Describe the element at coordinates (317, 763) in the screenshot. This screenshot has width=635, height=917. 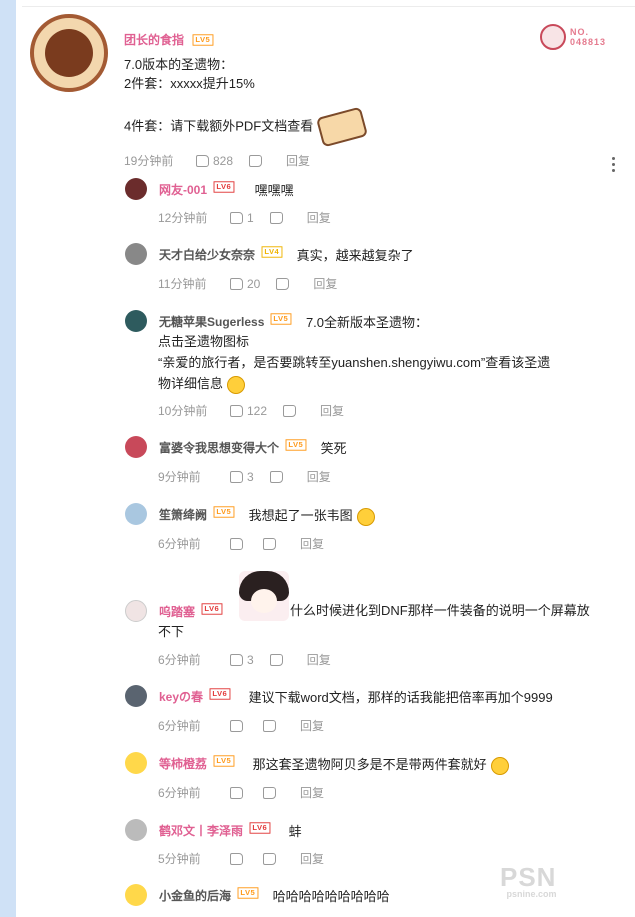
I see `reply-item: 等柿橙荔 LV5 那这套圣遗物阿贝多是不是带两件套就好` at that location.